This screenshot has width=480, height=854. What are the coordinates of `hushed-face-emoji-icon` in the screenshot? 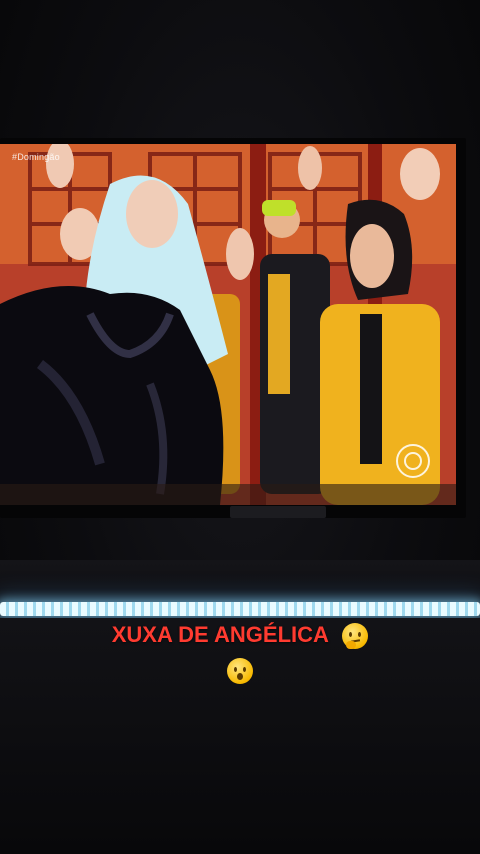 It's located at (240, 671).